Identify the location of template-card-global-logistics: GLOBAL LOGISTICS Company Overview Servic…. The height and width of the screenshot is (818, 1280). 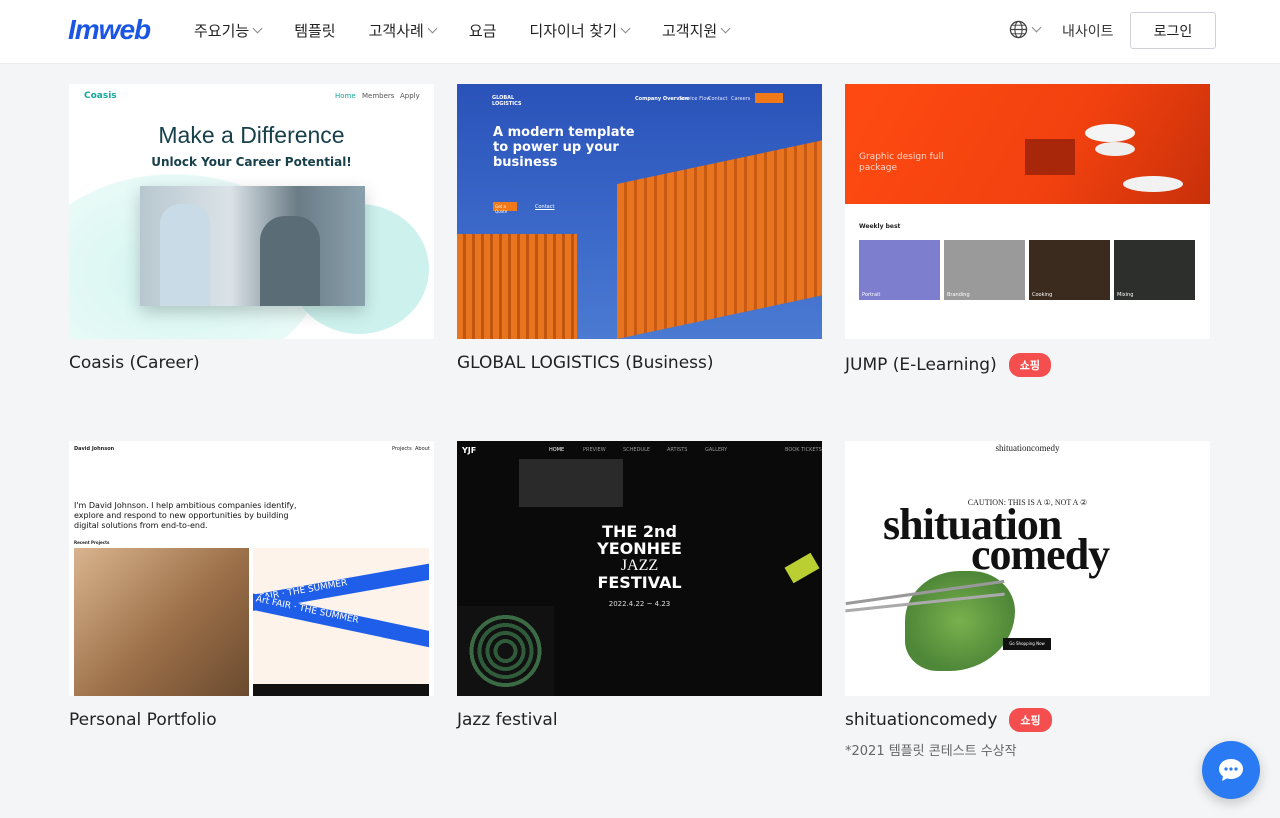
(639, 228).